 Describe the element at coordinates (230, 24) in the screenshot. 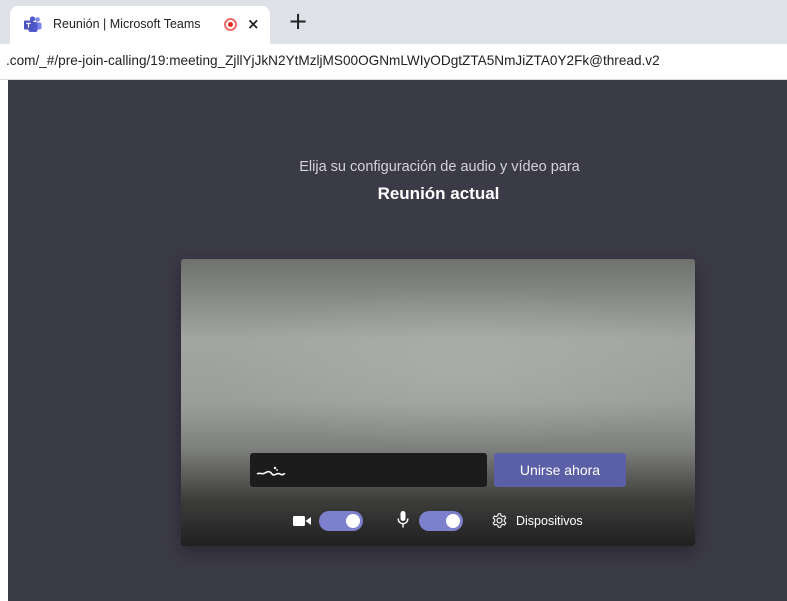

I see `recording-icon` at that location.